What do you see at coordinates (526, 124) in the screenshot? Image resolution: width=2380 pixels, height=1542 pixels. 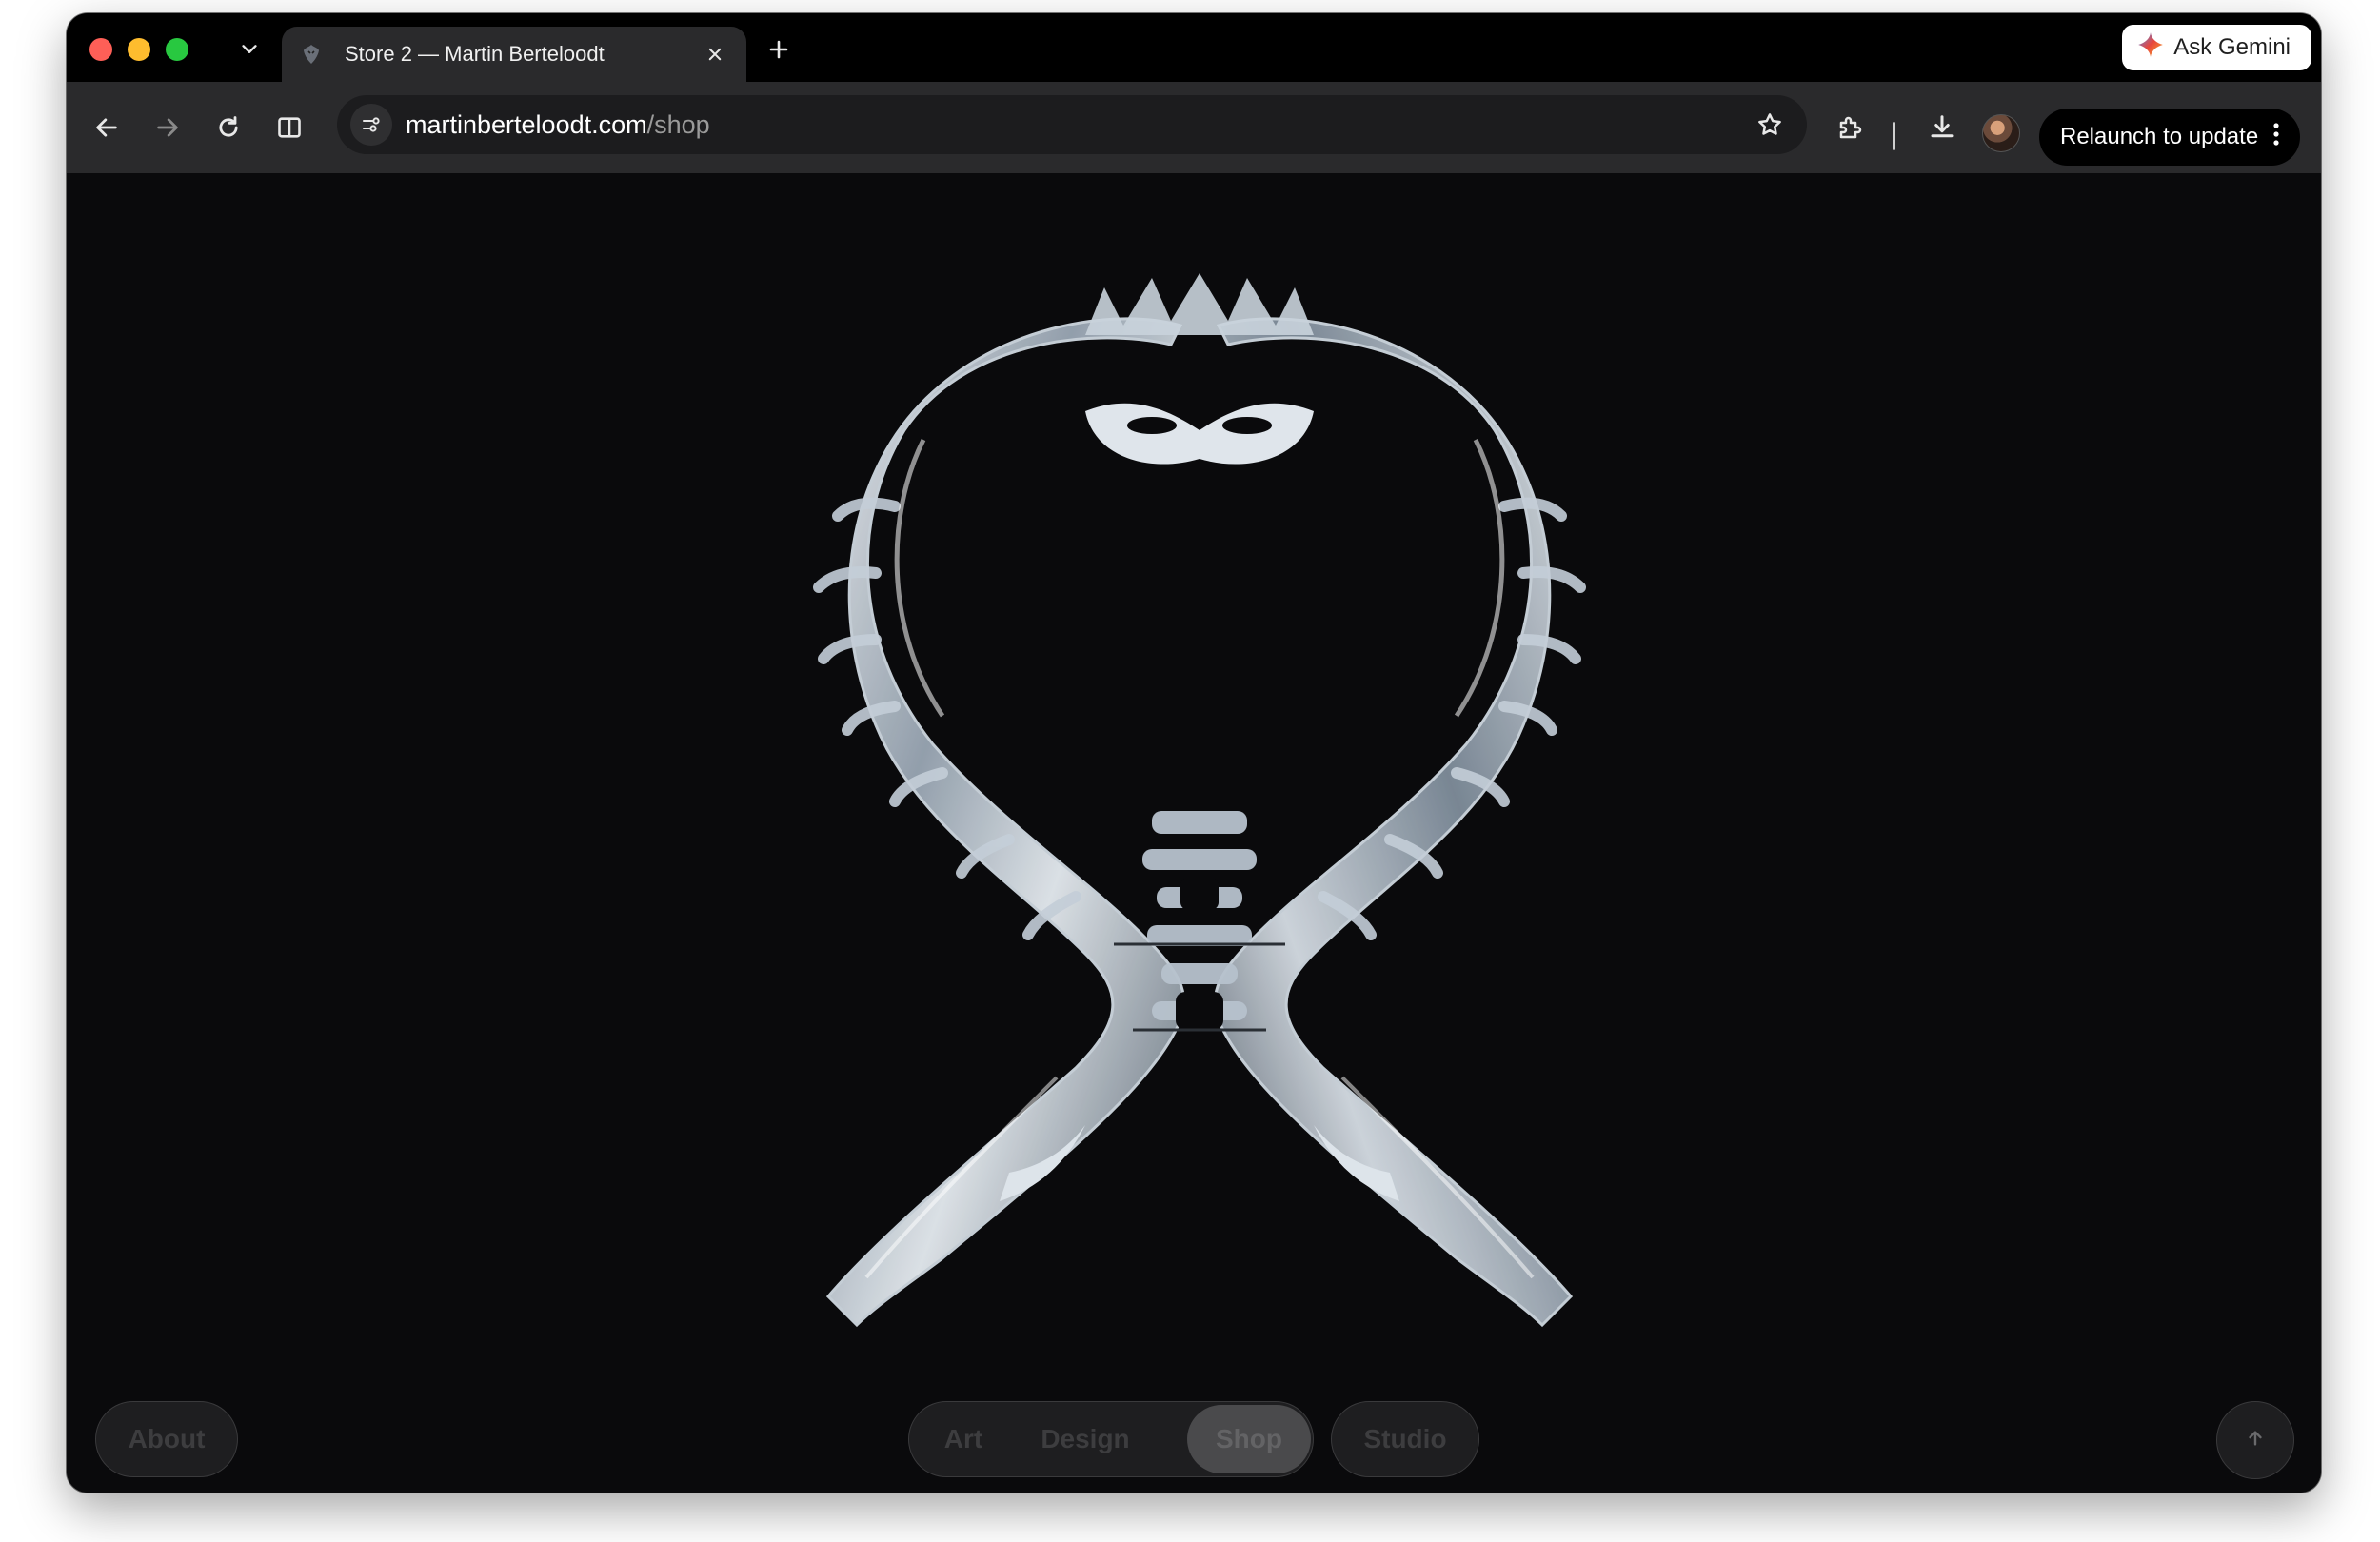 I see `url-domain: martinberteloodt.com` at bounding box center [526, 124].